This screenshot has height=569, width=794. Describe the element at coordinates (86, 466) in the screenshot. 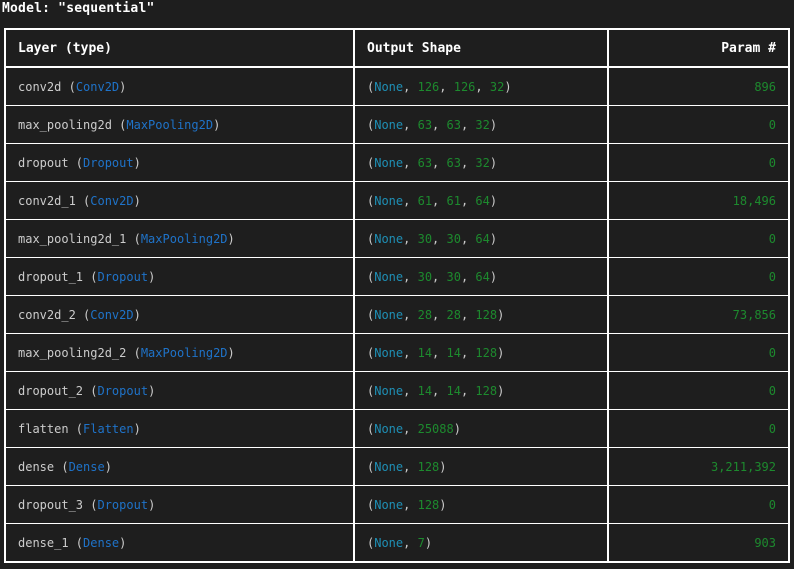

I see `layer-type: Dense` at that location.